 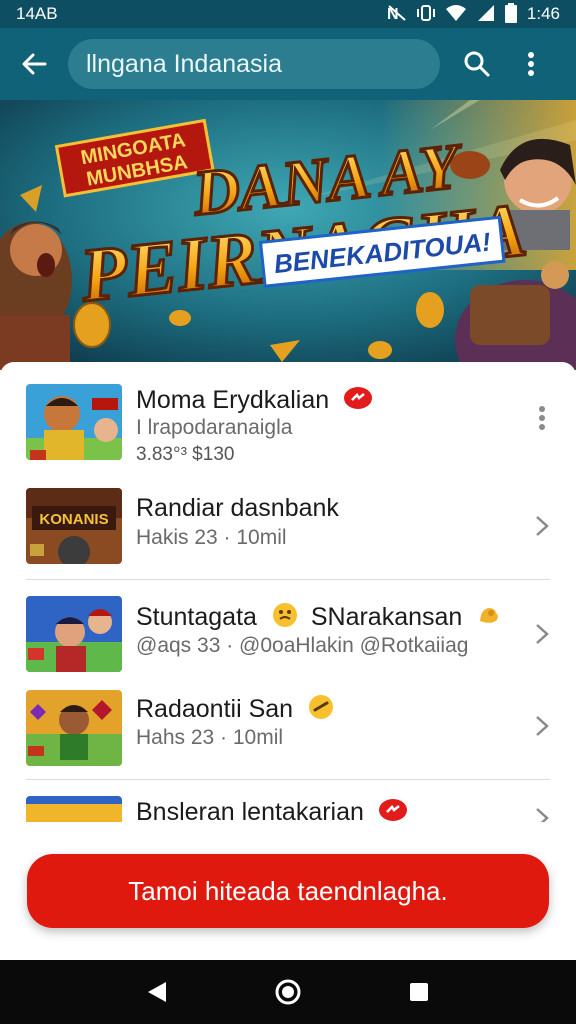 I want to click on item-title: Moma Erydkalian, so click(x=254, y=401).